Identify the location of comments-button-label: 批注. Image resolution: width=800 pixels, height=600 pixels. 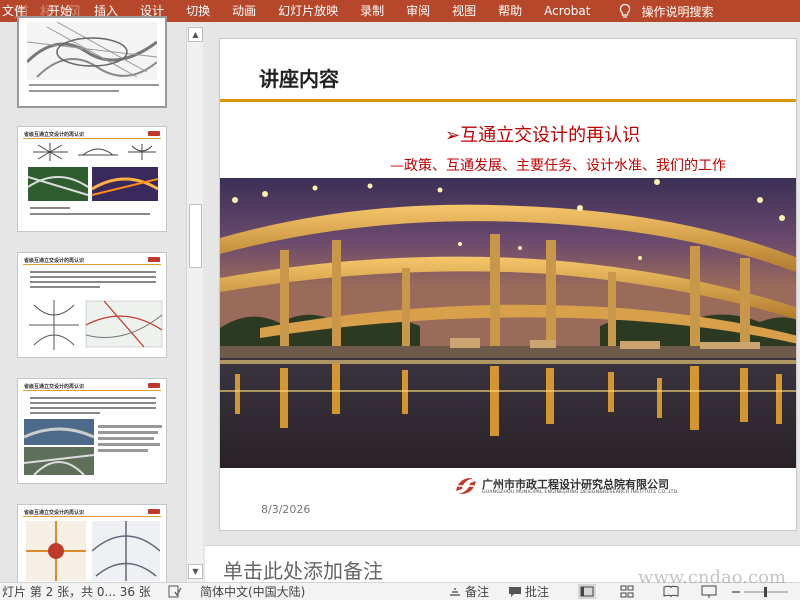
(537, 592).